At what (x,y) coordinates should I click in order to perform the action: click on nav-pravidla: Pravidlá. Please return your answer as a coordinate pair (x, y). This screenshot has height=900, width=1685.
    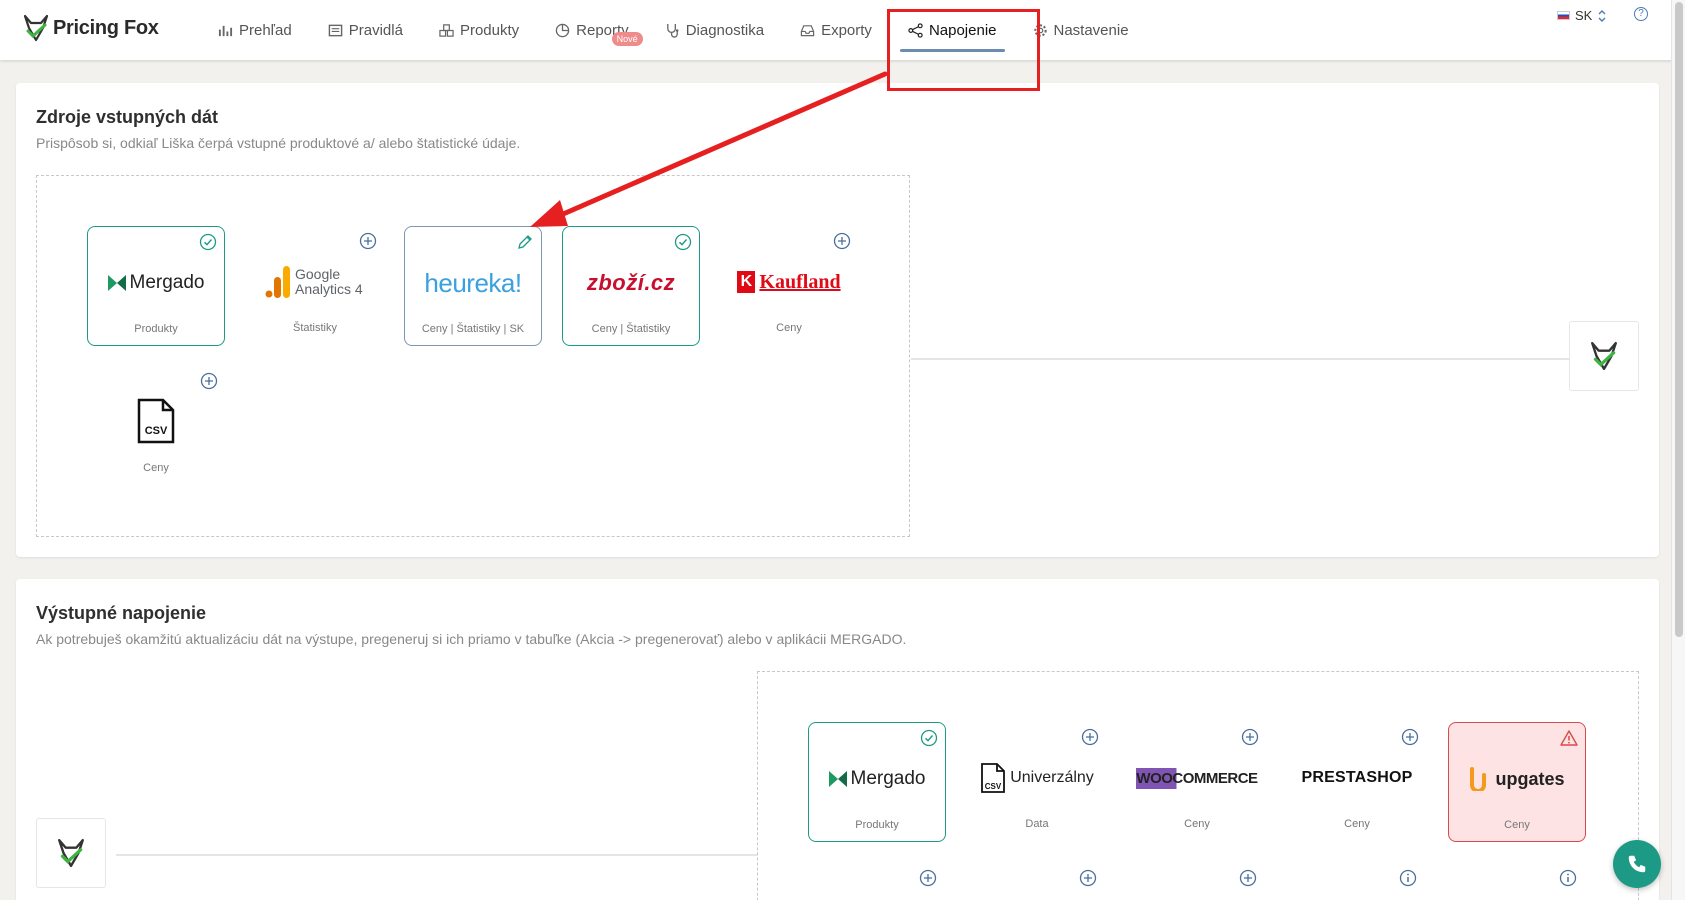
    Looking at the image, I should click on (365, 30).